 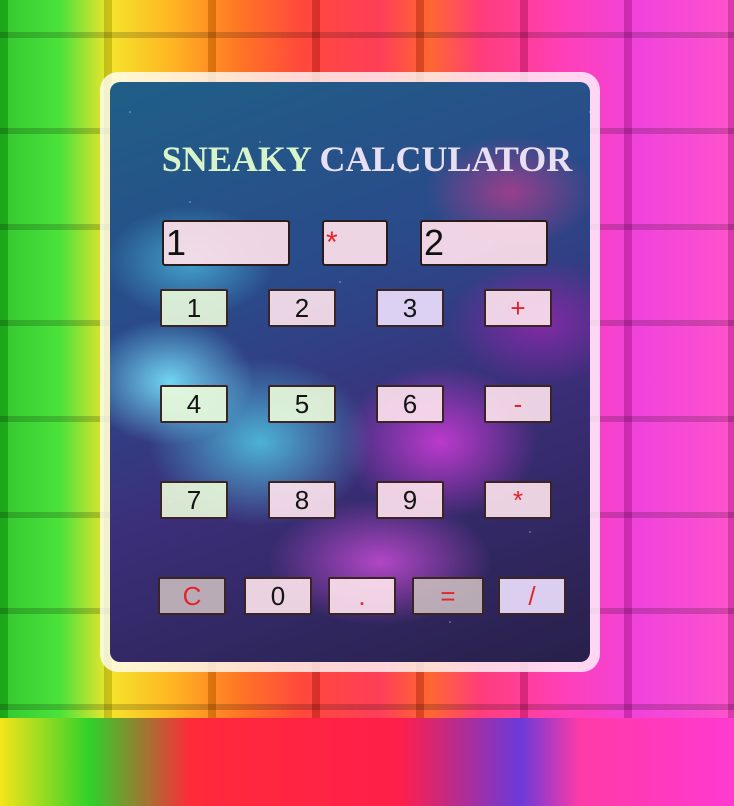 I want to click on multiply-button: *, so click(x=518, y=500).